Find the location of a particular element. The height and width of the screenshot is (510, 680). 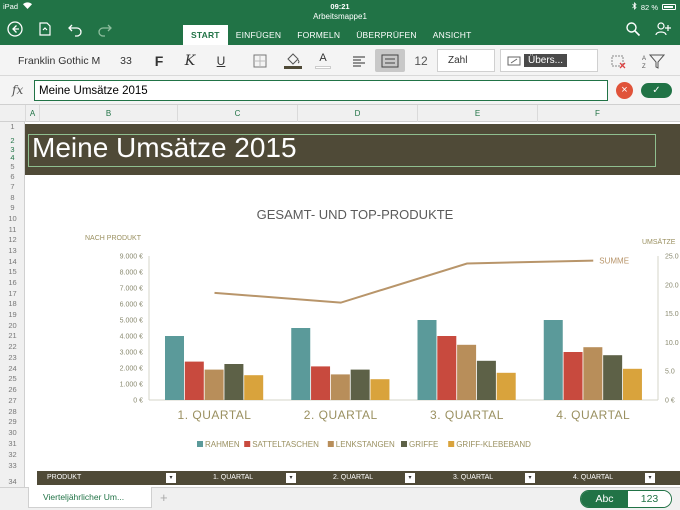

back-icon is located at coordinates (15, 29).